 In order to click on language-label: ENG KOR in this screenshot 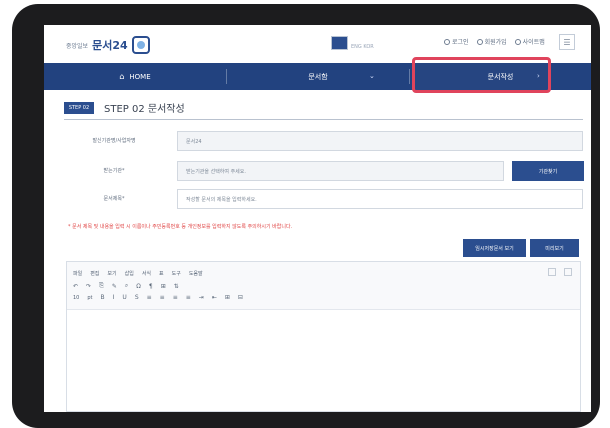, I will do `click(362, 47)`.